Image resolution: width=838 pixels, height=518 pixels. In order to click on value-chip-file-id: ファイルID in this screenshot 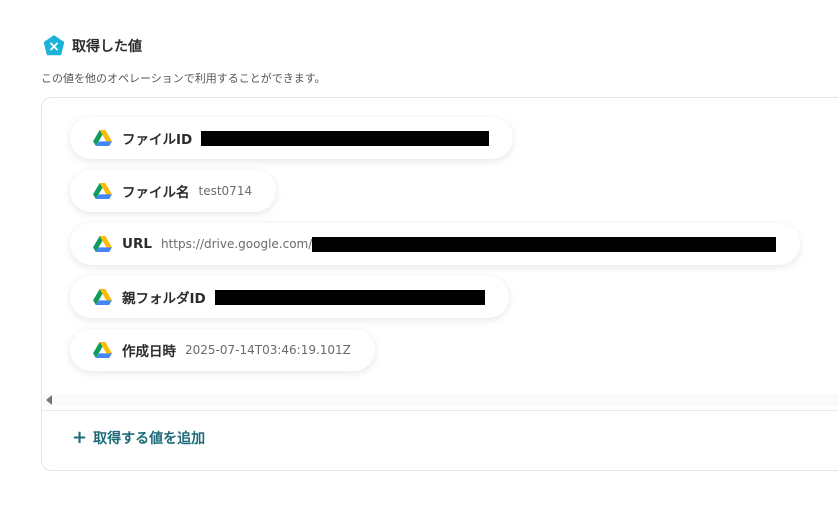, I will do `click(292, 138)`.